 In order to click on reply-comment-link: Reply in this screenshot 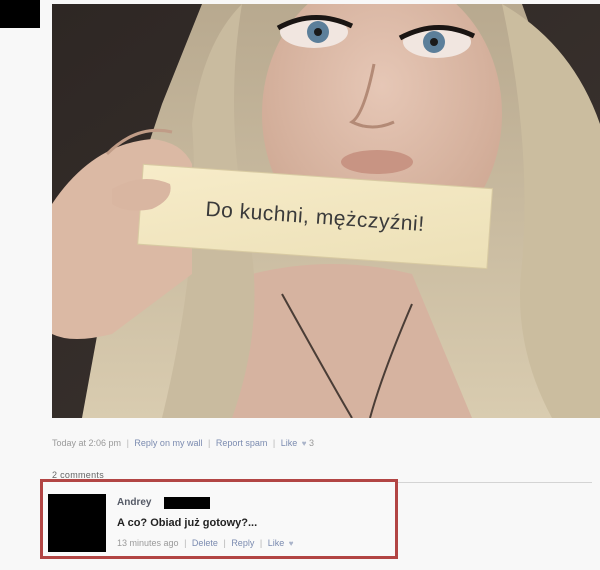, I will do `click(242, 543)`.